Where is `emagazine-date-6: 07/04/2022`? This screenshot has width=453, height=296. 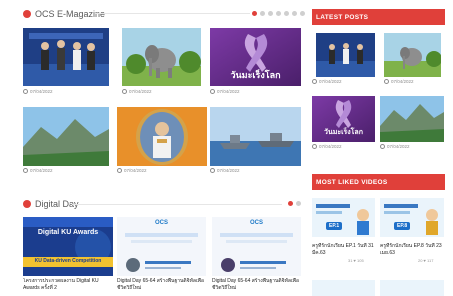 emagazine-date-6: 07/04/2022 is located at coordinates (225, 170).